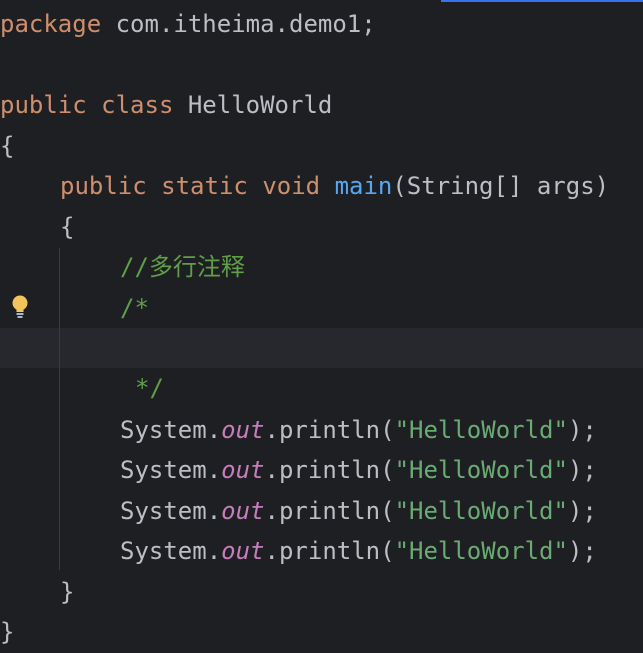 The image size is (643, 653). What do you see at coordinates (253, 105) in the screenshot?
I see `class-name: HelloWorld` at bounding box center [253, 105].